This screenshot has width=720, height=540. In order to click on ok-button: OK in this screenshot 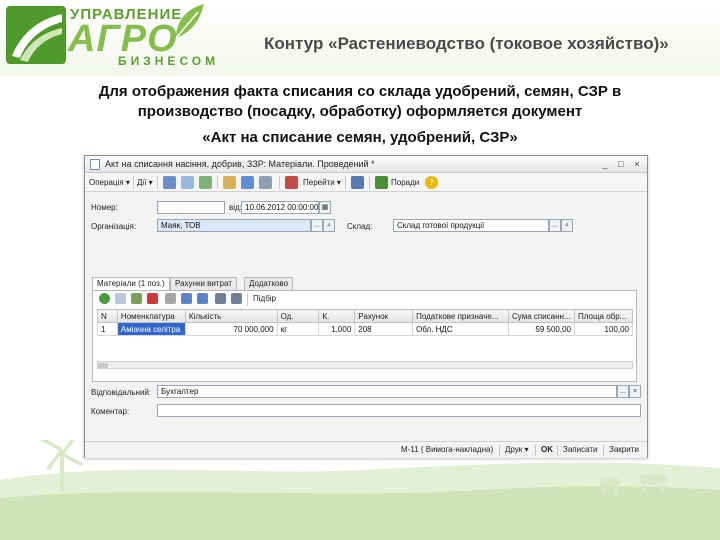, I will do `click(547, 449)`.